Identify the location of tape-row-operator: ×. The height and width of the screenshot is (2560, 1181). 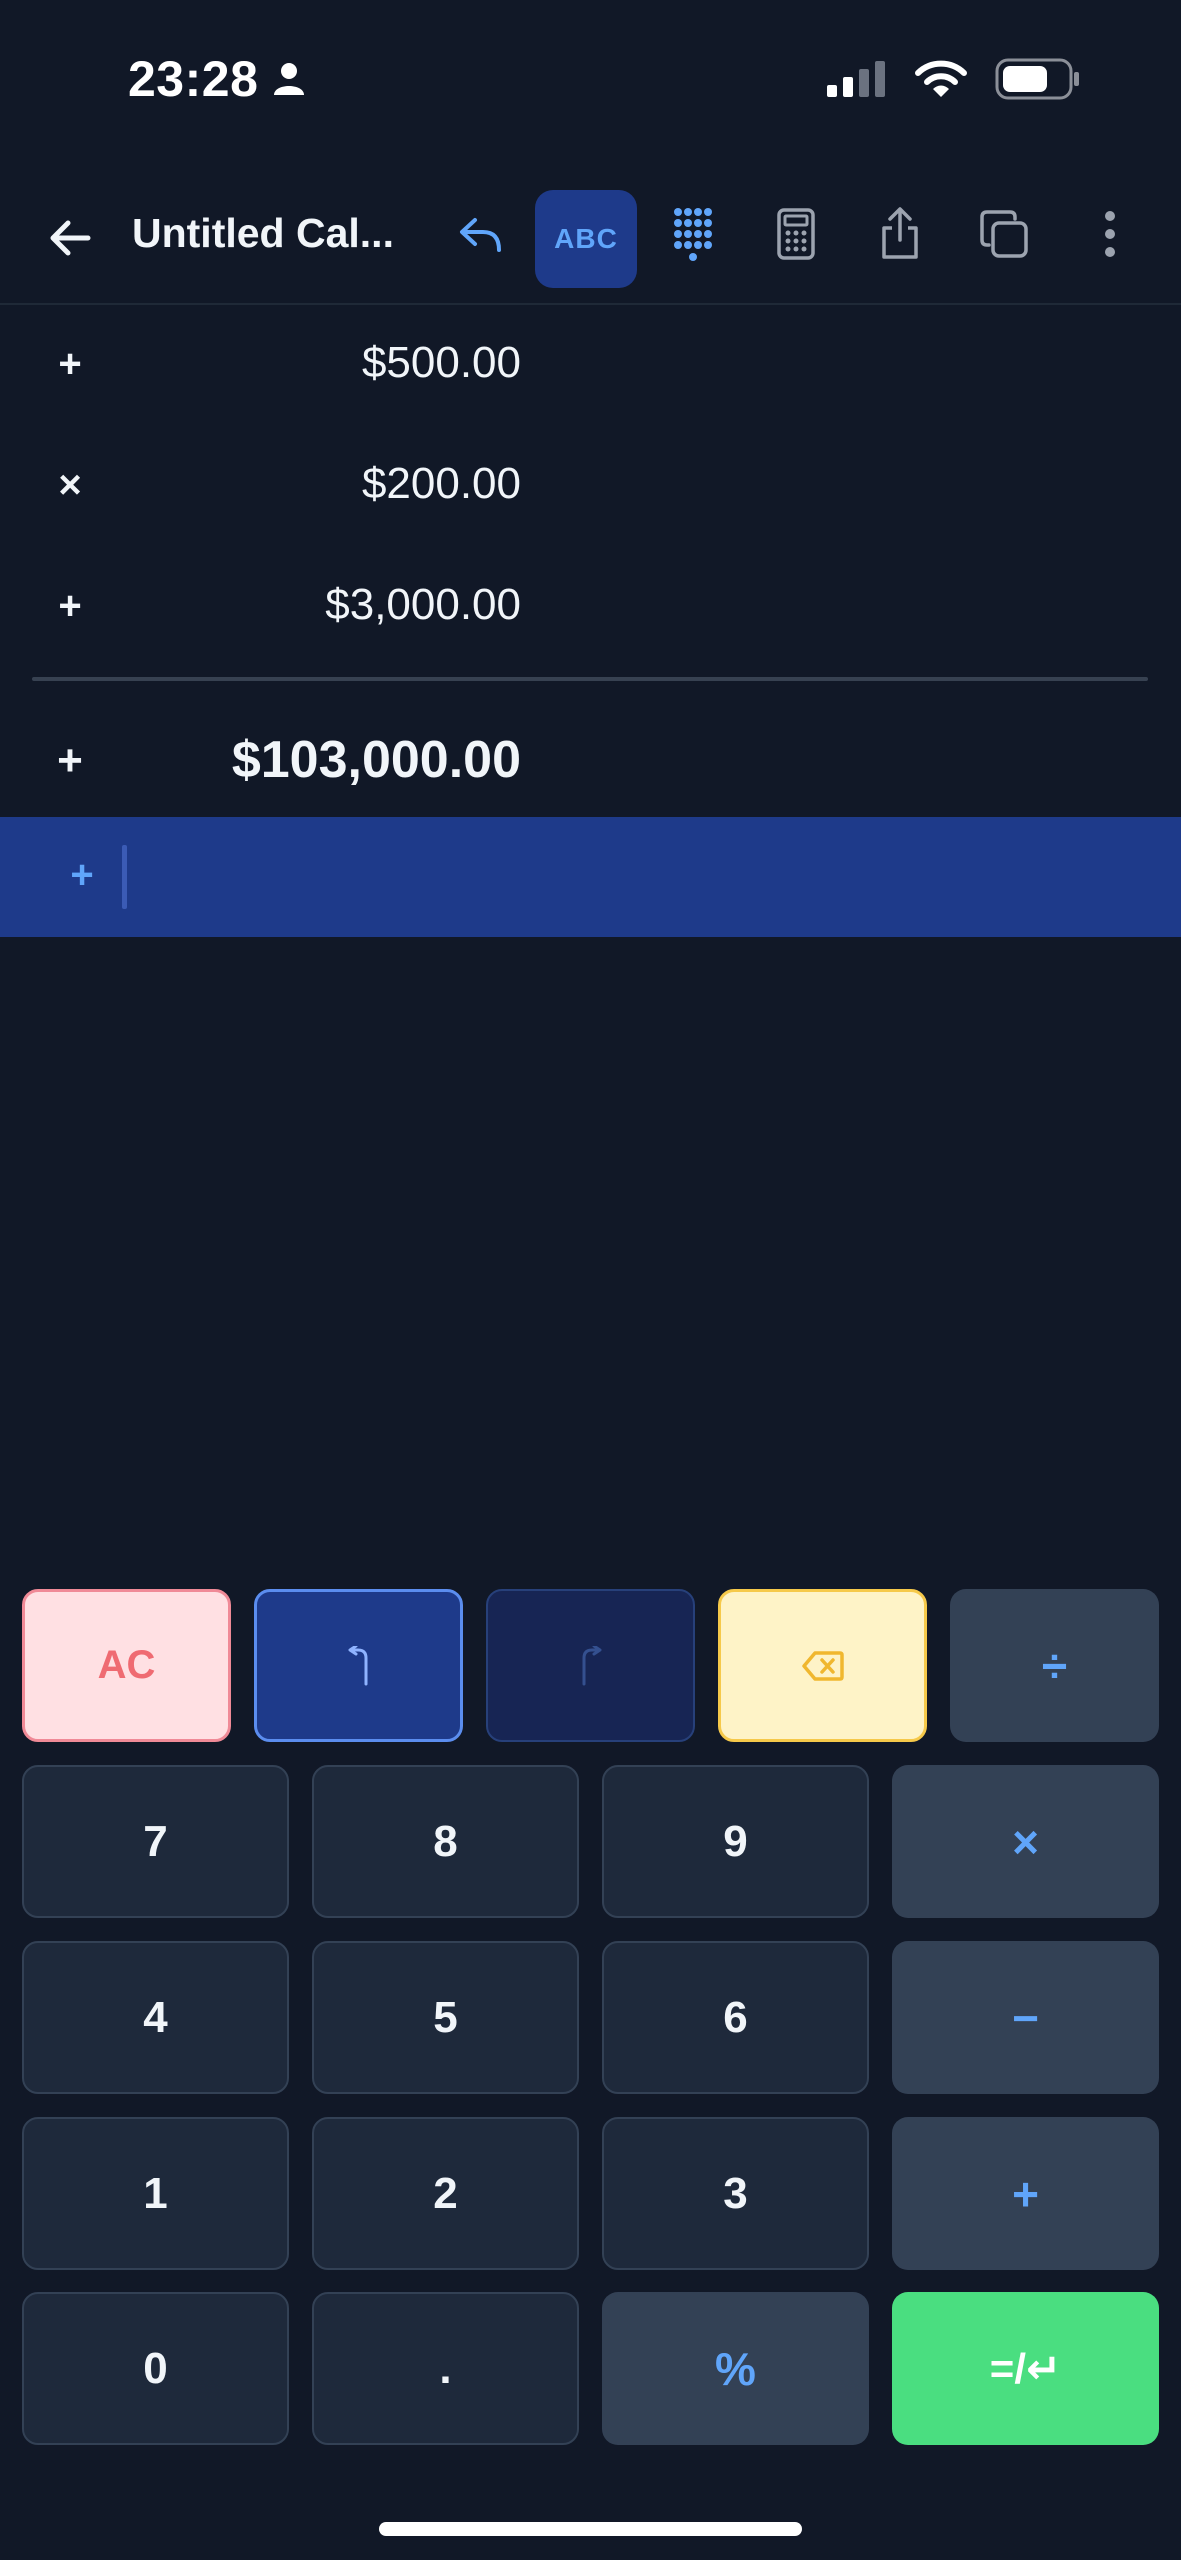
(70, 485).